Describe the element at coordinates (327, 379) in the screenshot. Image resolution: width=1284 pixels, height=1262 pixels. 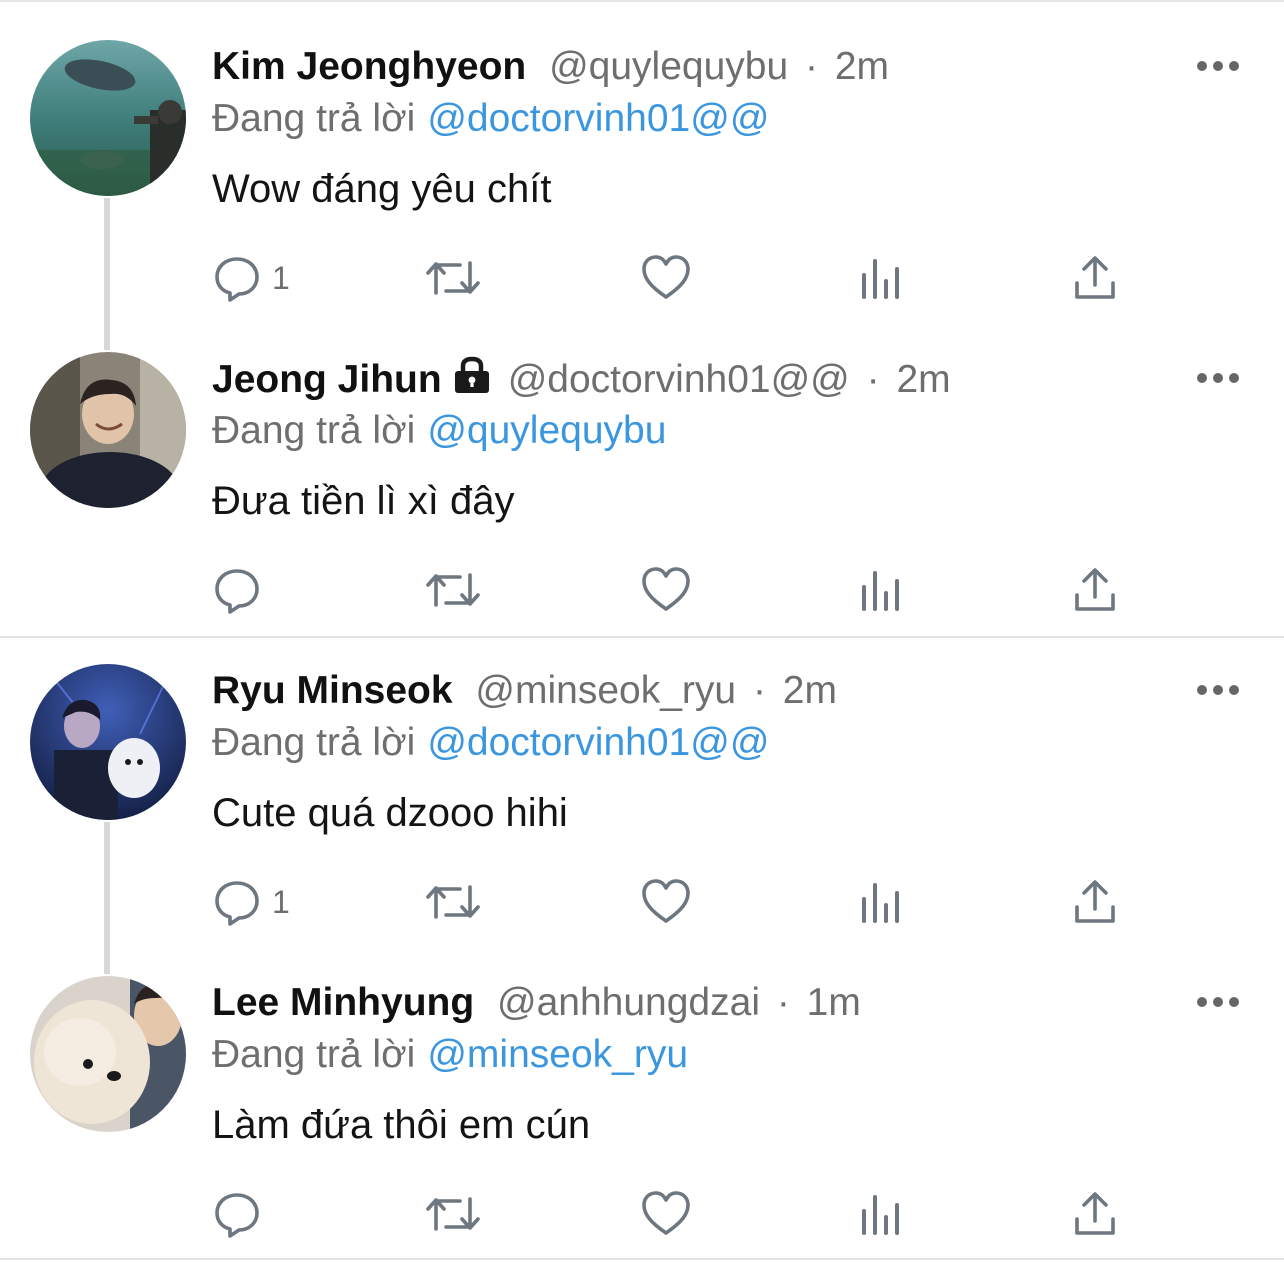
I see `display-name: Jeong Jihun` at that location.